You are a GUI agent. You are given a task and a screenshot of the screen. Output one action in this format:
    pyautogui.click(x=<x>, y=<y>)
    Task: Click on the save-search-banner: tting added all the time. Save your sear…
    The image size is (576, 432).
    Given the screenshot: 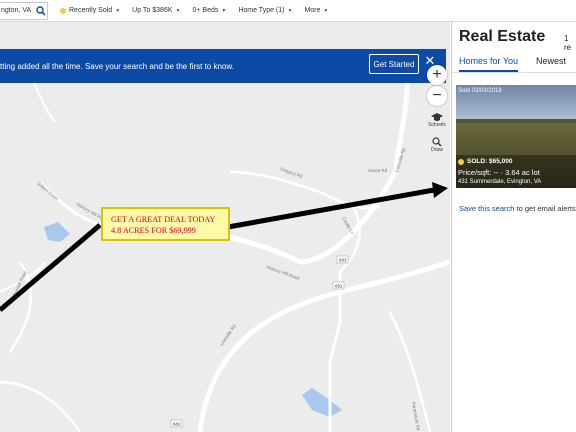 What is the action you would take?
    pyautogui.click(x=223, y=66)
    